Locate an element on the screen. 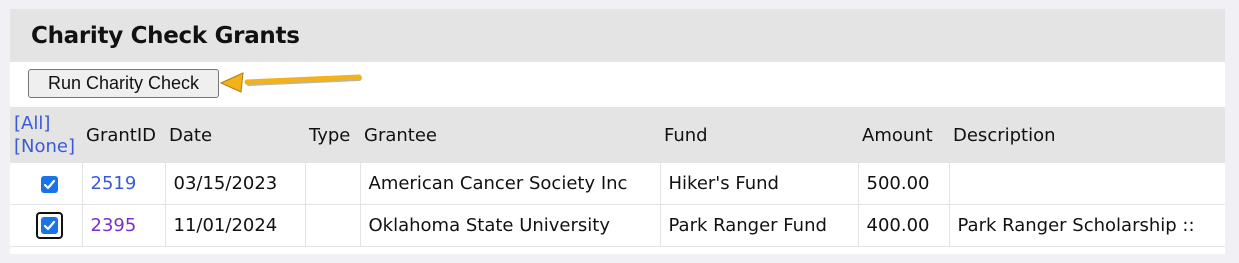  row-checkbox-focus-ring is located at coordinates (50, 225).